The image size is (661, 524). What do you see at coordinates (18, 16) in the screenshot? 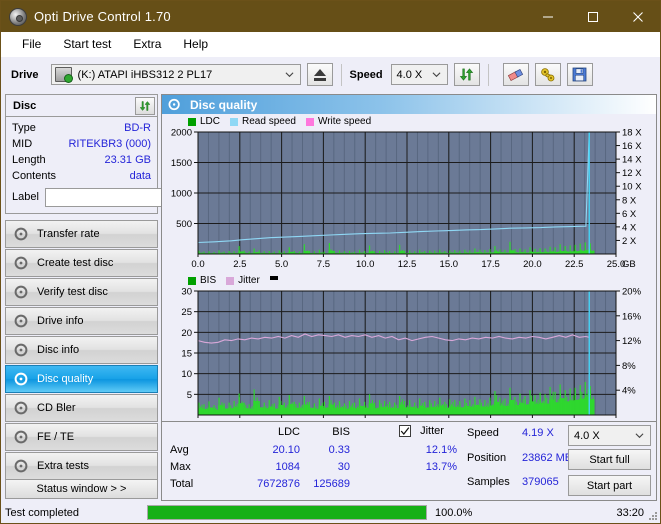
I see `app-disc-icon` at bounding box center [18, 16].